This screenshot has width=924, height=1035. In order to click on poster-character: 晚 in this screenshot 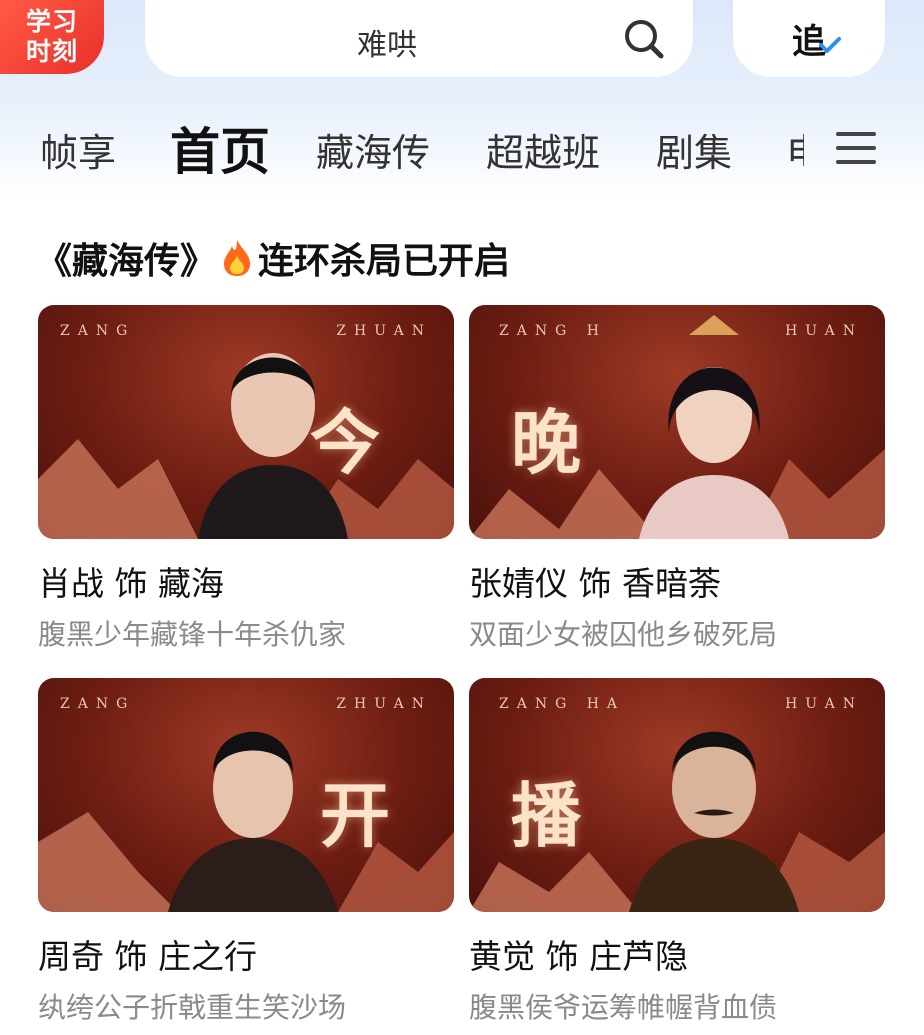, I will do `click(546, 442)`.